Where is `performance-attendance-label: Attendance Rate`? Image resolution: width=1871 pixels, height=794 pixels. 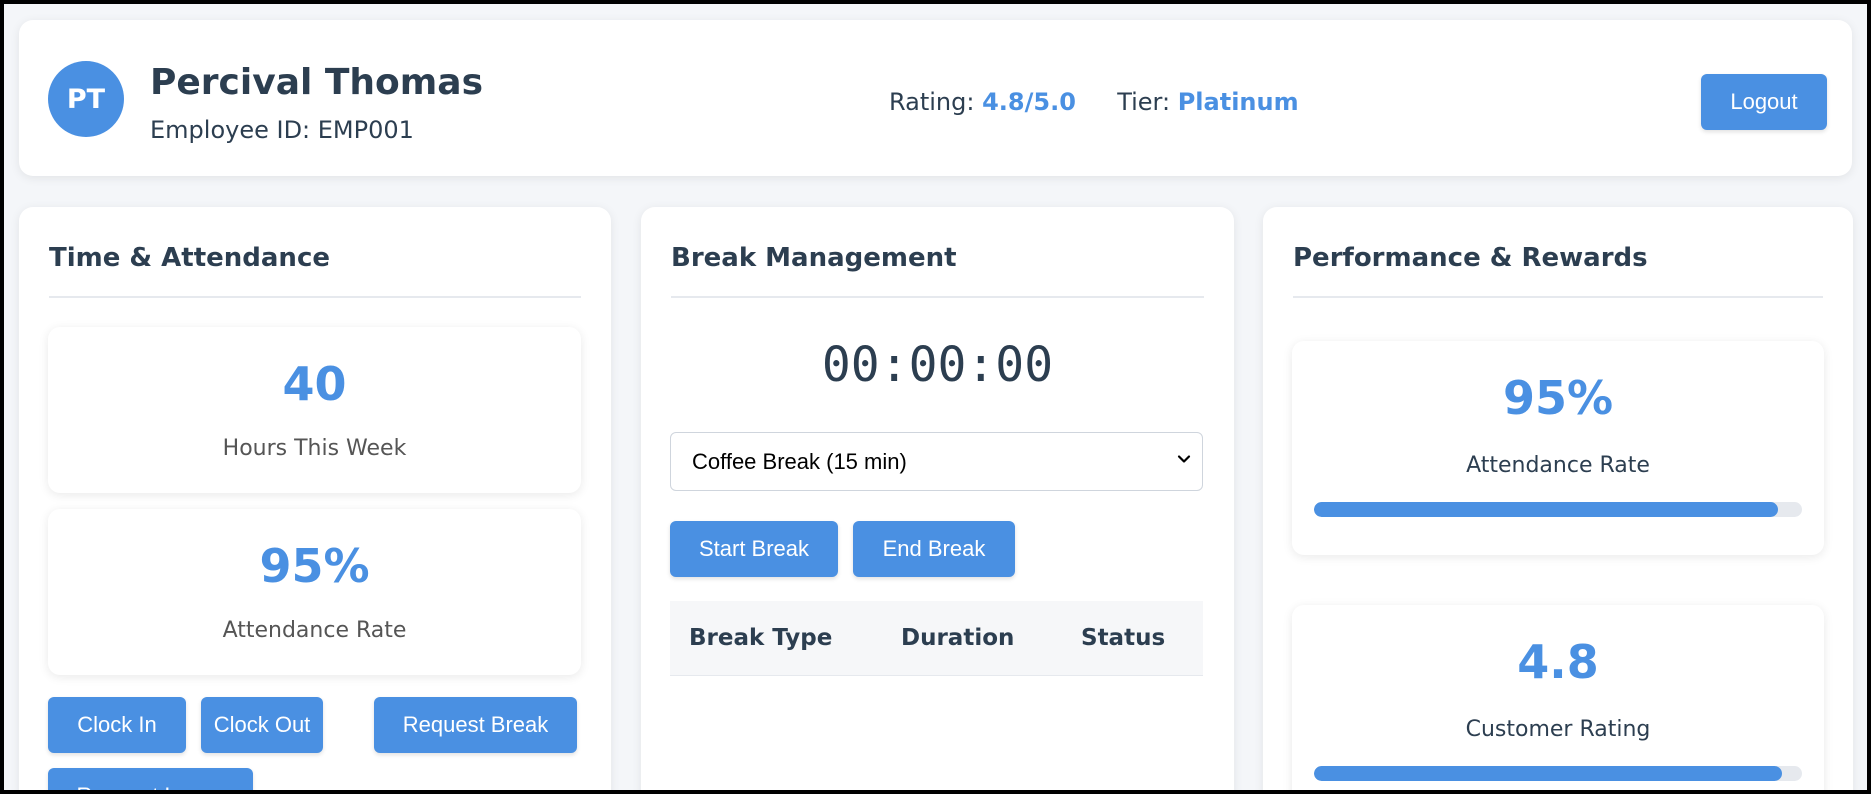 performance-attendance-label: Attendance Rate is located at coordinates (1558, 465).